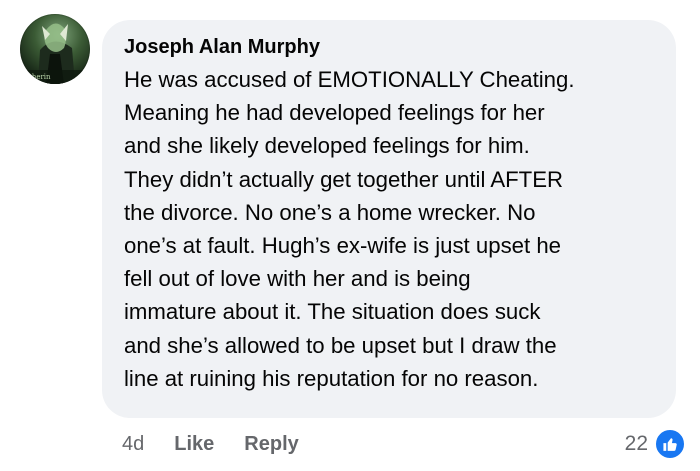  I want to click on avatar: therin, so click(55, 49).